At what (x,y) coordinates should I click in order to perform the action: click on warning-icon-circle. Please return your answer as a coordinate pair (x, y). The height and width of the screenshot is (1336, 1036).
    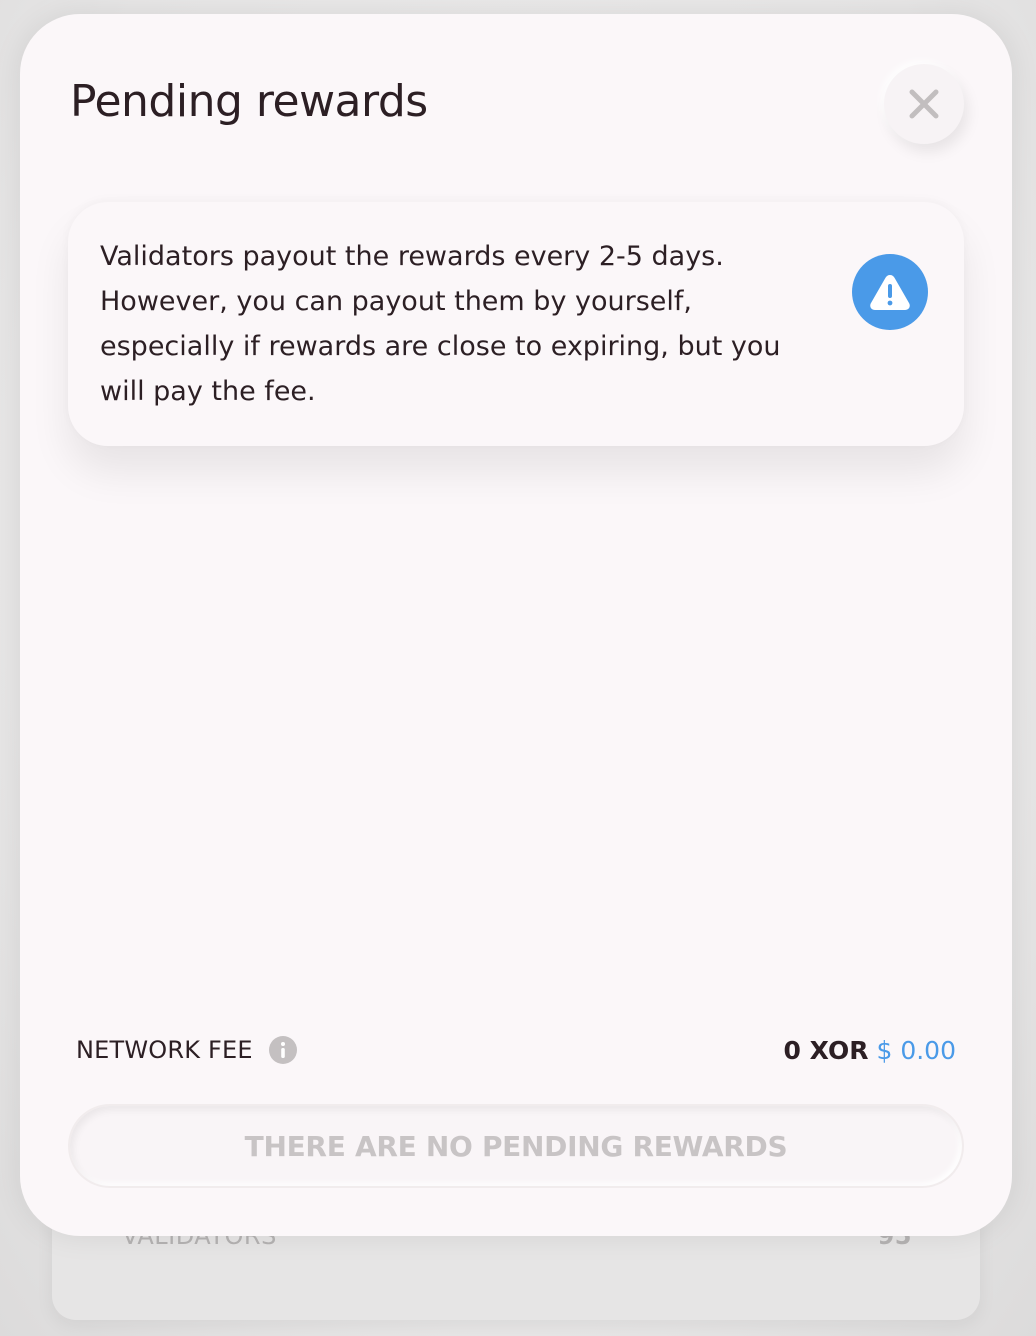
    Looking at the image, I should click on (890, 292).